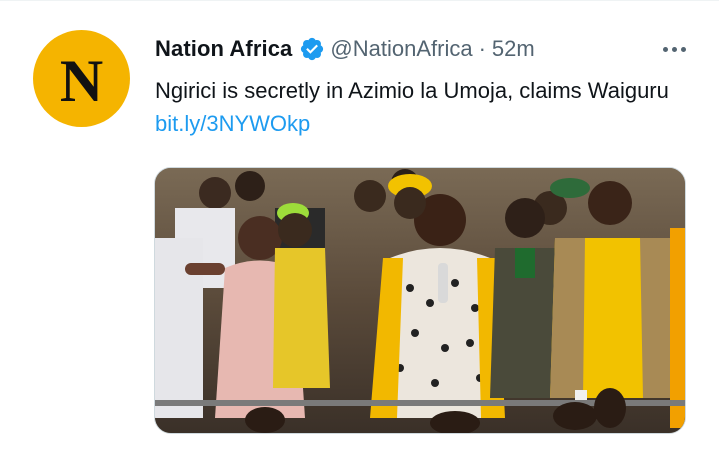 This screenshot has height=456, width=719. I want to click on avatar-logo-letter: N, so click(81, 80).